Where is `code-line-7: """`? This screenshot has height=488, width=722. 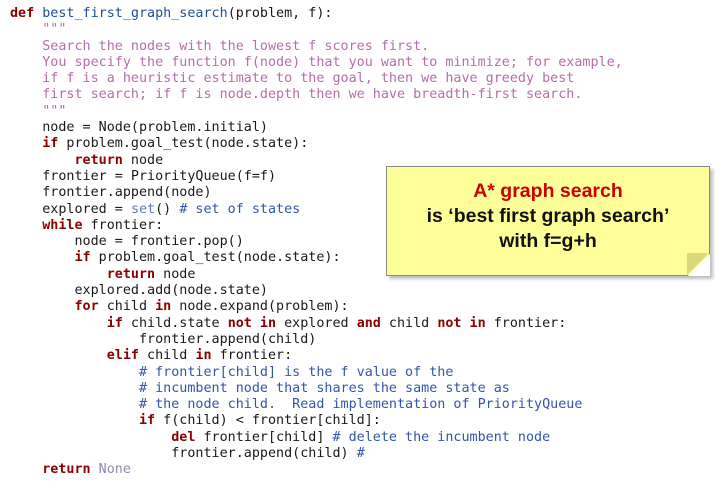 code-line-7: """ is located at coordinates (316, 112).